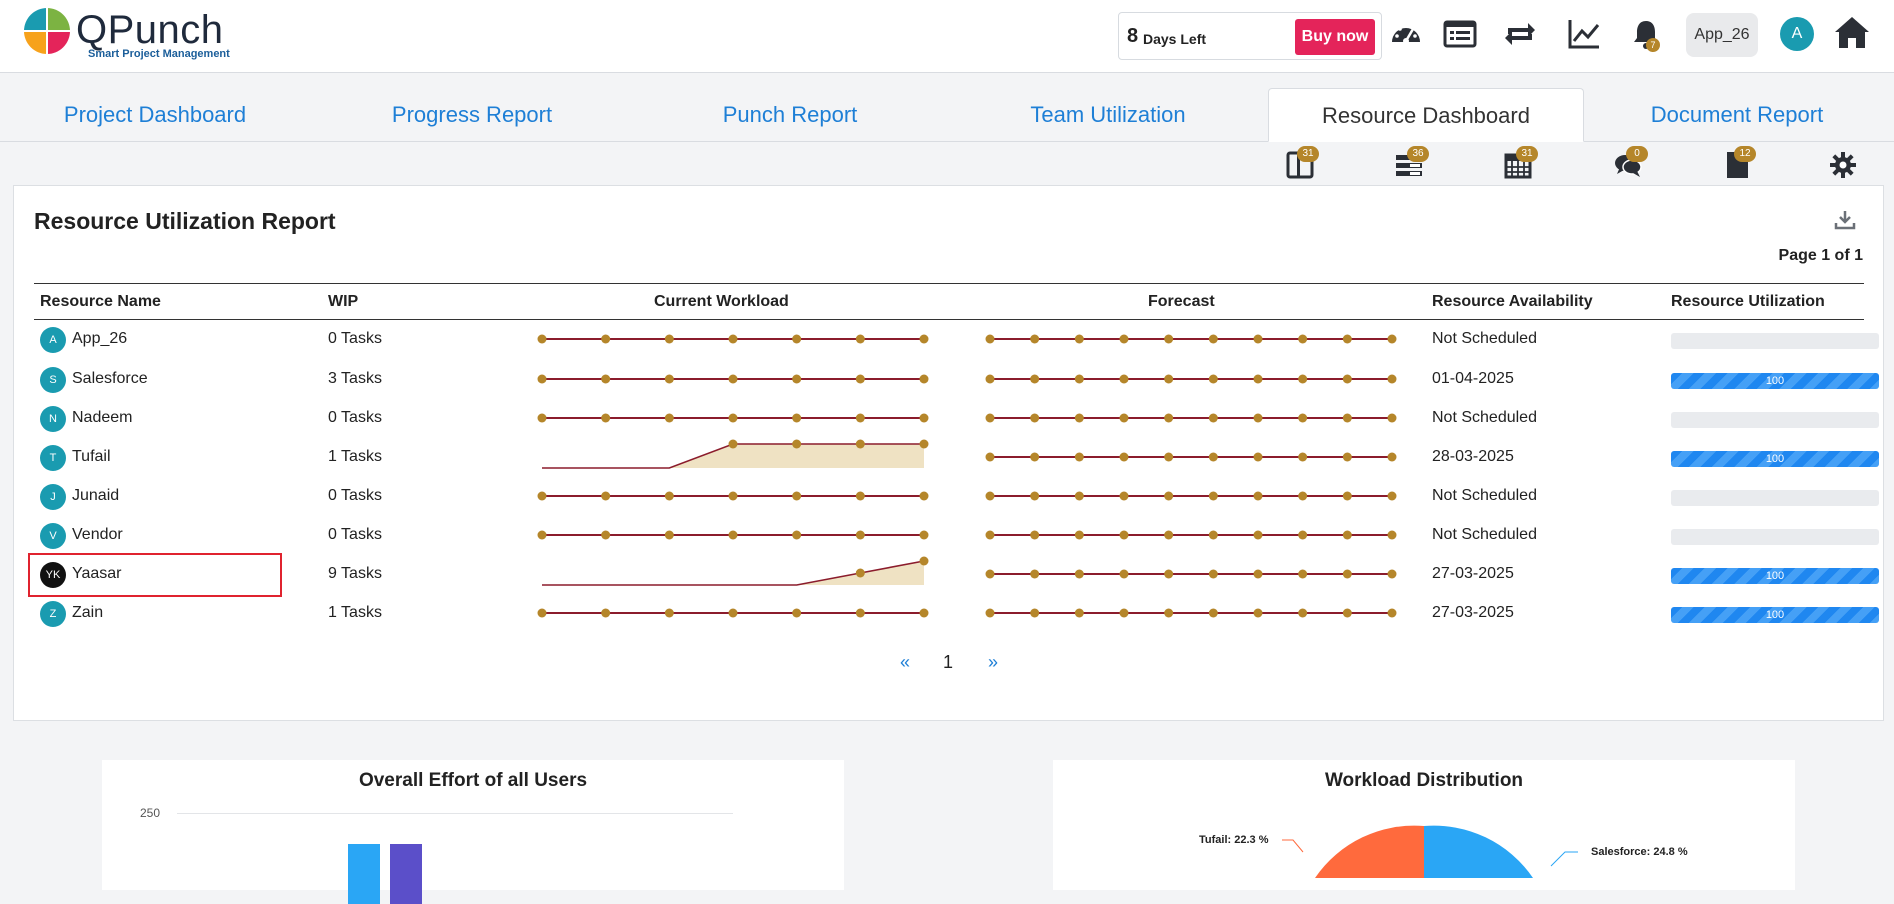  I want to click on table-row: T Tufail 1 Tasks 28-03-2025 100, so click(956, 457).